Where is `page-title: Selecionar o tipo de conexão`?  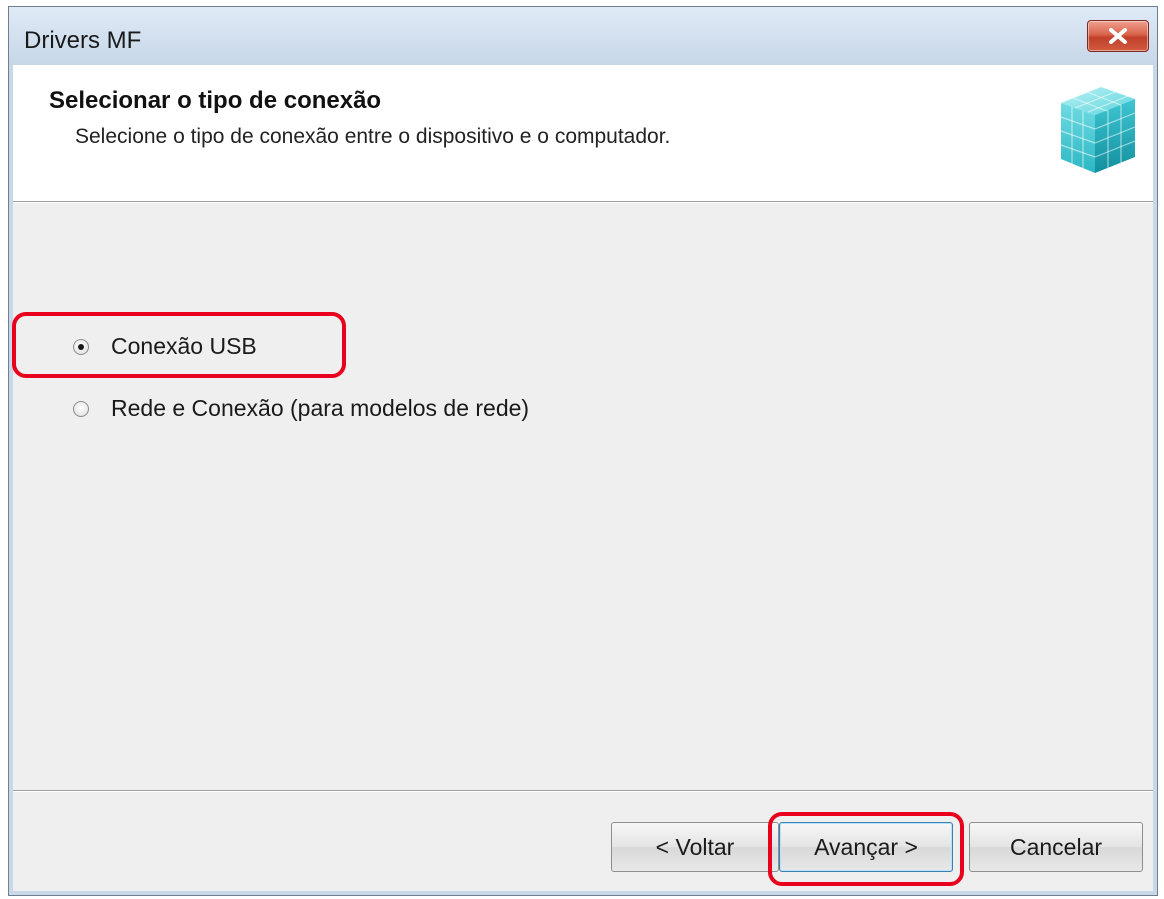
page-title: Selecionar o tipo de conexão is located at coordinates (215, 100).